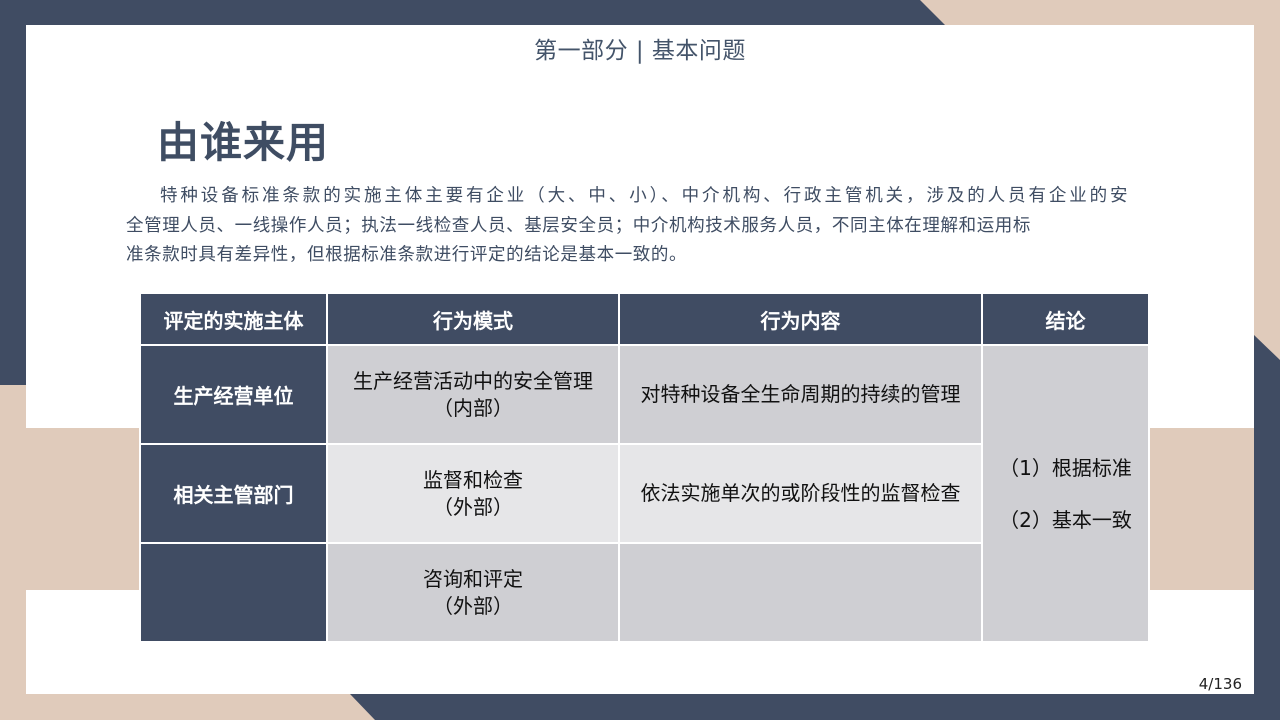 The width and height of the screenshot is (1280, 720). What do you see at coordinates (800, 493) in the screenshot?
I see `content-cell: 依法实施单次的或阶段性的监督检查` at bounding box center [800, 493].